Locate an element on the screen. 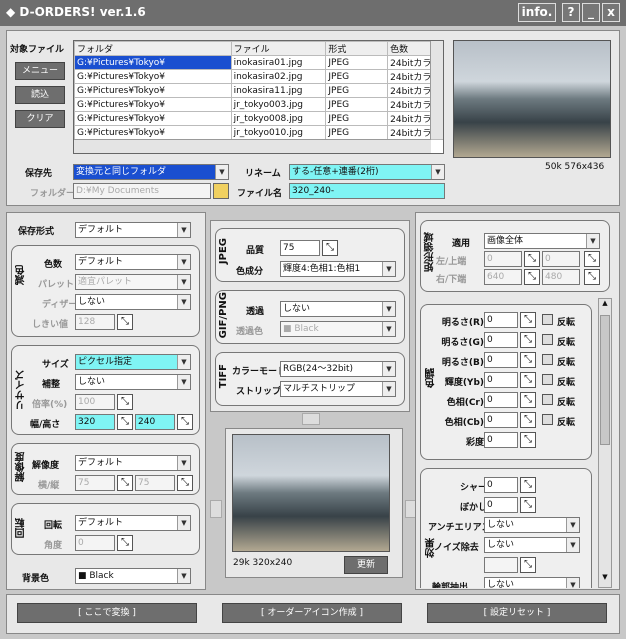 Image resolution: width=626 pixels, height=639 pixels. quality-spin-icon: ⤡ is located at coordinates (330, 248).